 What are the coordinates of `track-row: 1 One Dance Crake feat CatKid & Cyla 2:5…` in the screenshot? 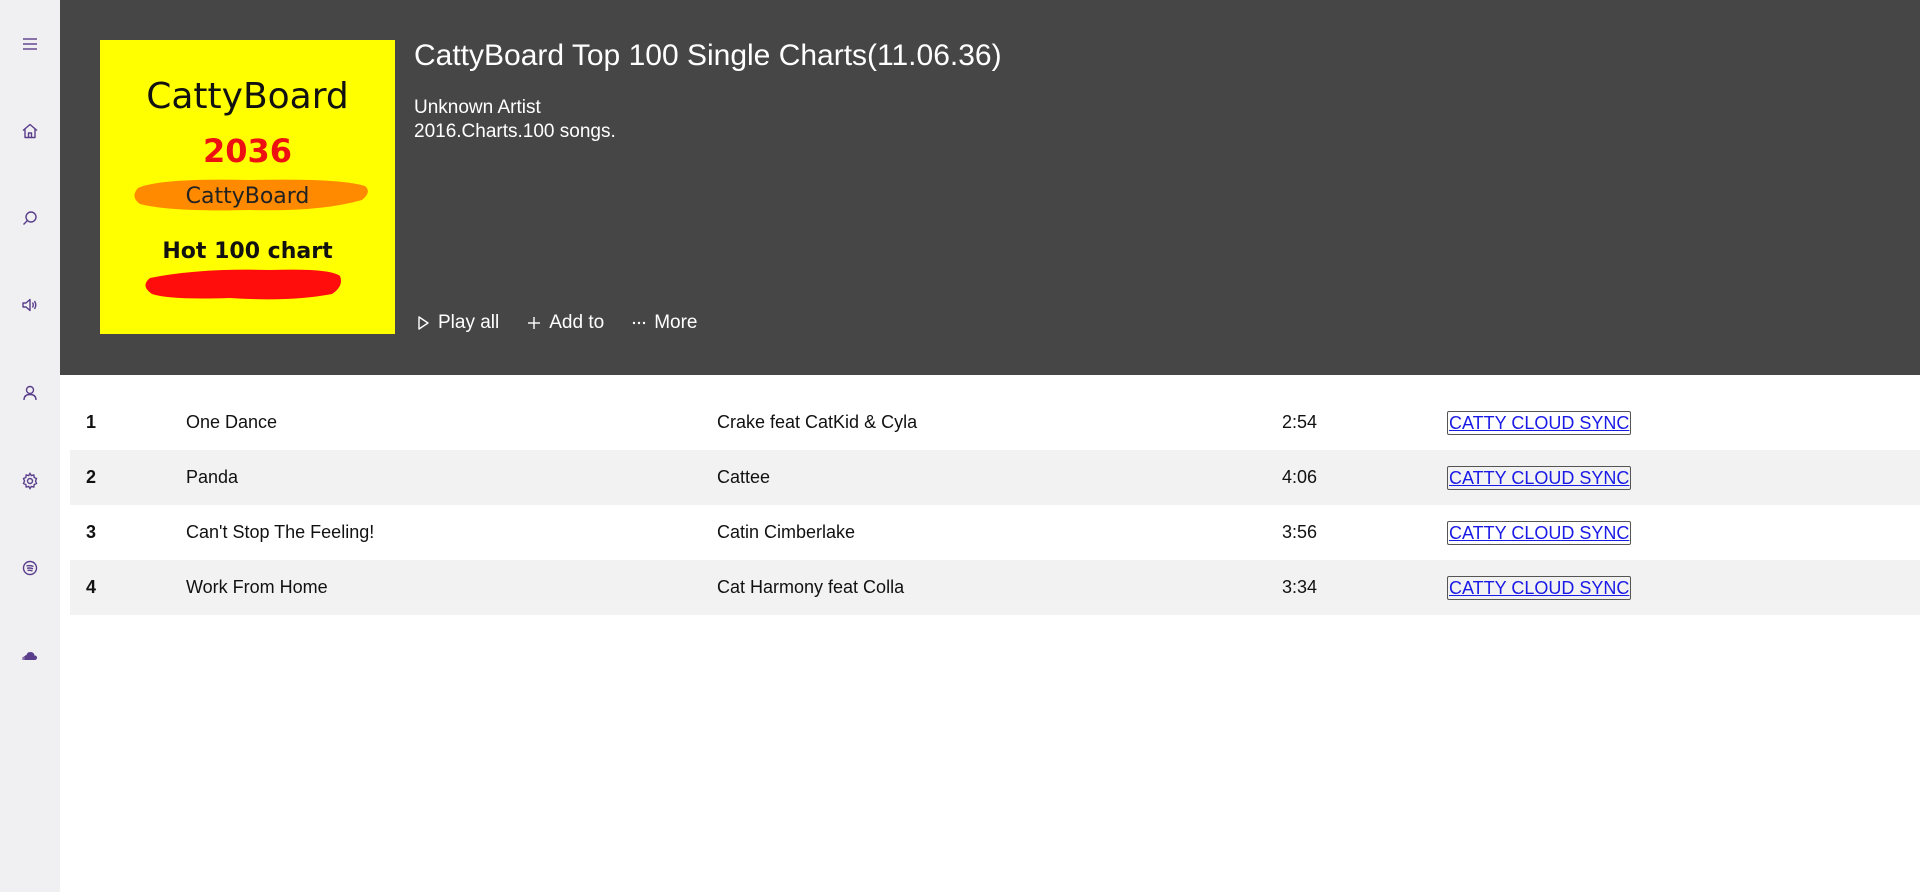 It's located at (995, 422).